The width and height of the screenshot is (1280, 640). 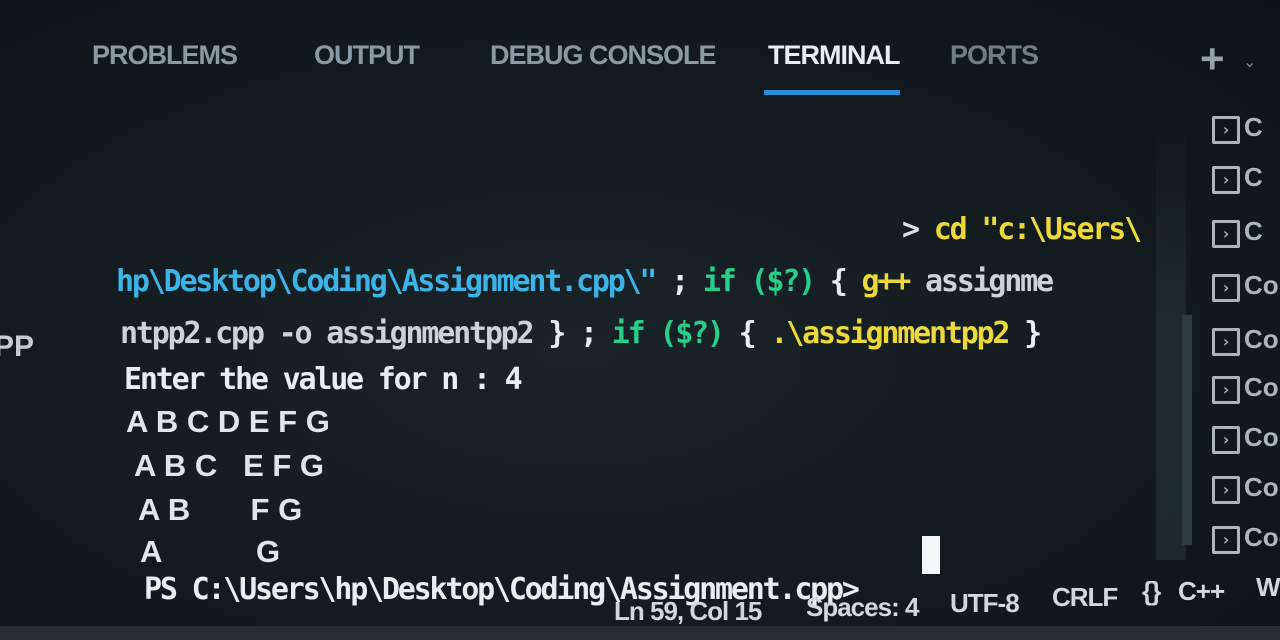 What do you see at coordinates (981, 281) in the screenshot?
I see `compiler-arg: assignme` at bounding box center [981, 281].